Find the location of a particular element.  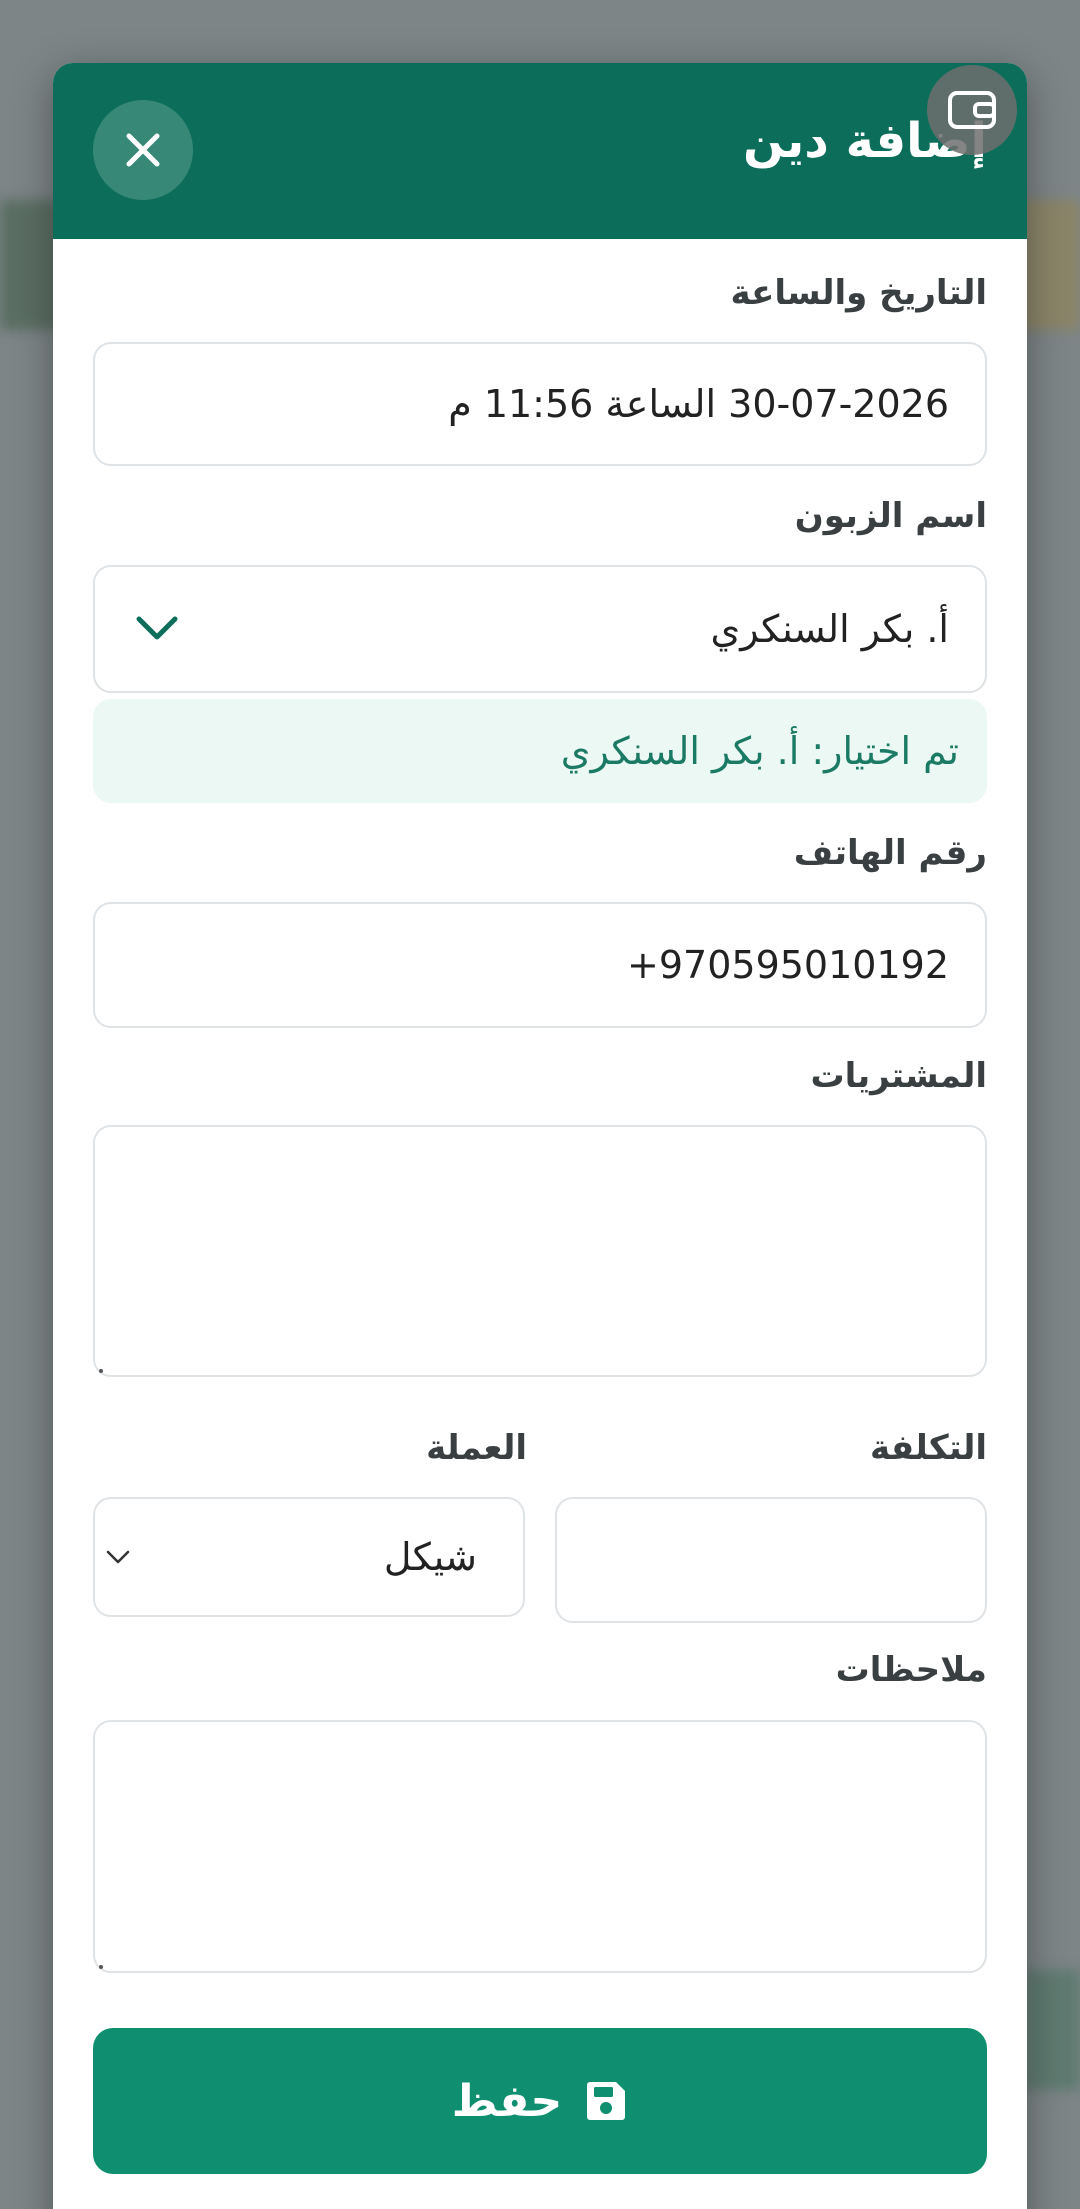

phone-field: +970595010192 is located at coordinates (540, 965).